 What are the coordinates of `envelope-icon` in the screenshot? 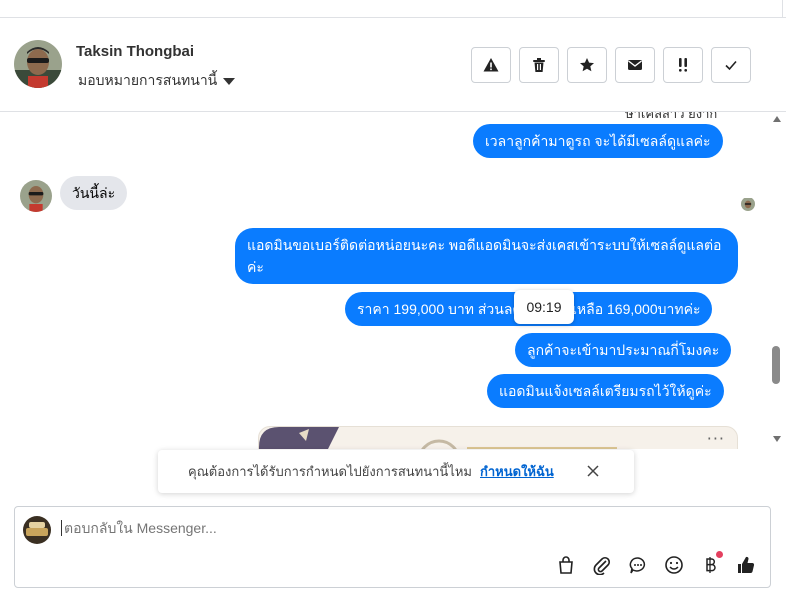 It's located at (635, 65).